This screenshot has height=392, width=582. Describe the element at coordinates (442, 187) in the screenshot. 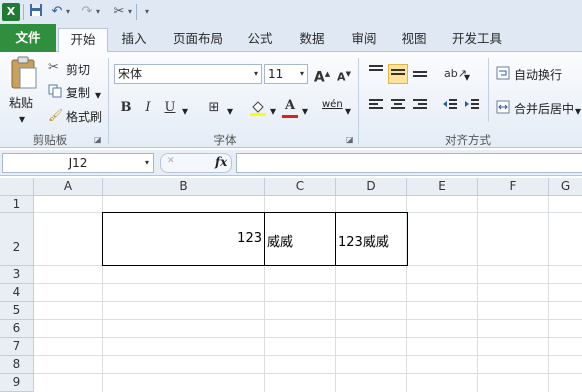

I see `column-header: E` at that location.